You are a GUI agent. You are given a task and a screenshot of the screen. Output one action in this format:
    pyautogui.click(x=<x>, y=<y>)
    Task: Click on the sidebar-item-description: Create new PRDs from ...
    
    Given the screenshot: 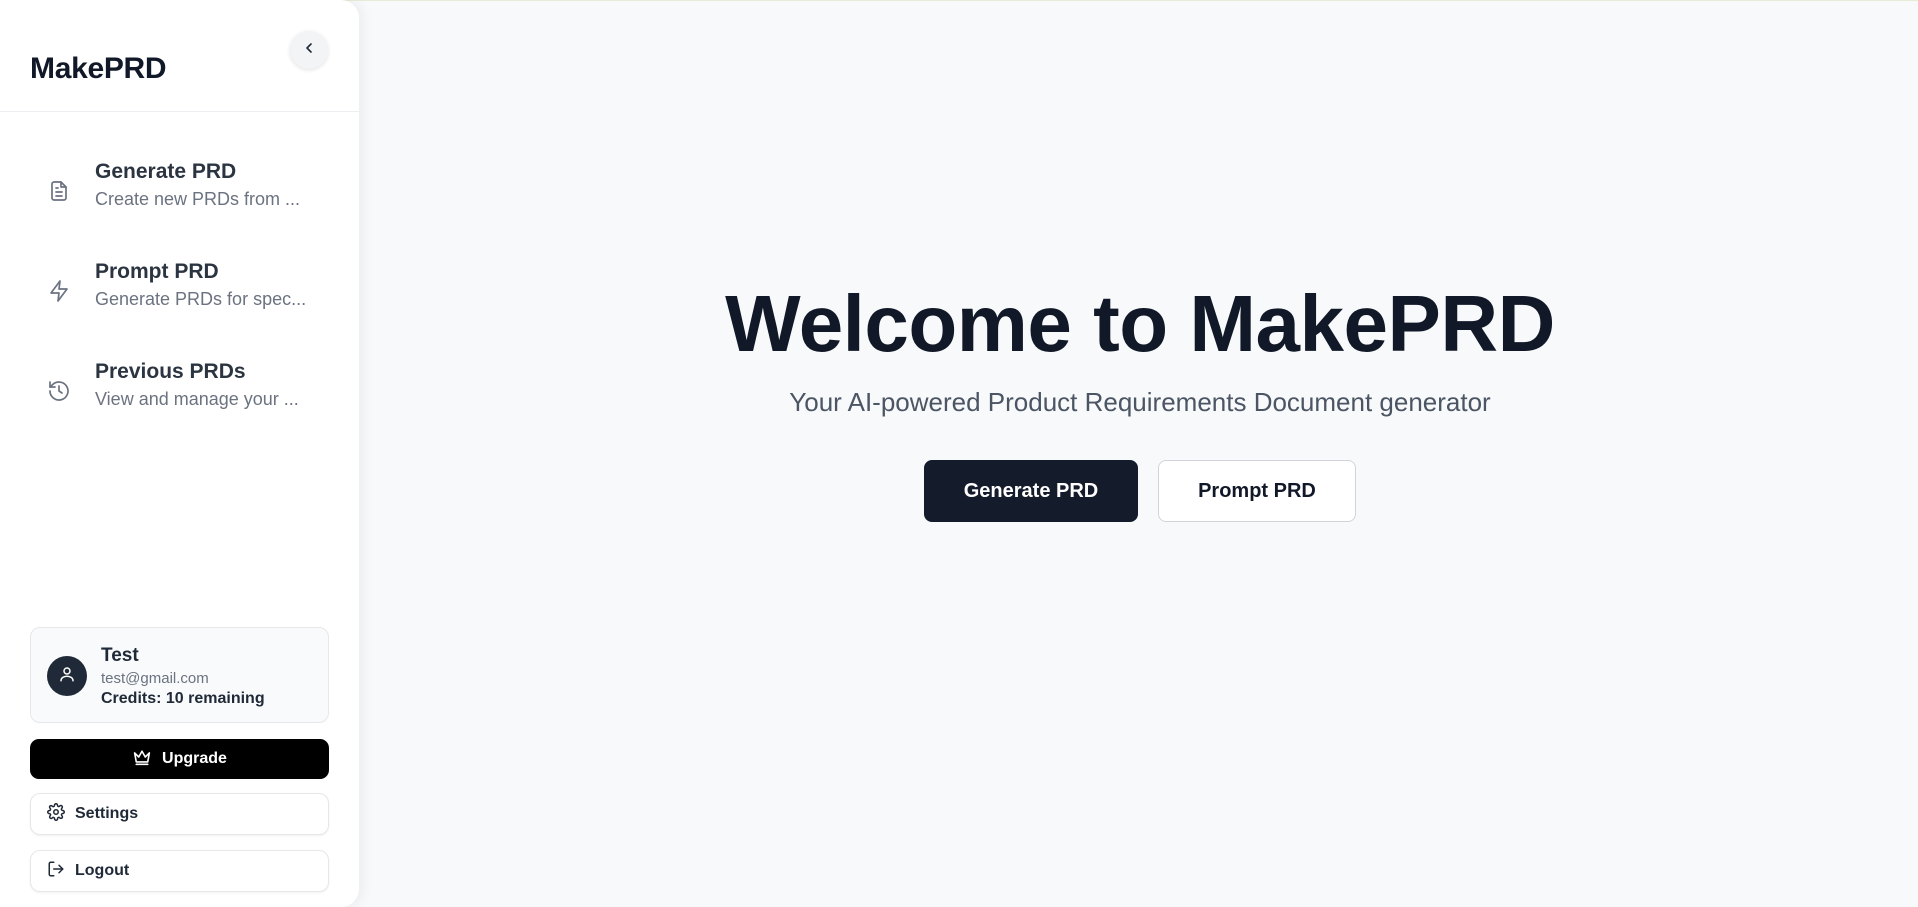 What is the action you would take?
    pyautogui.click(x=198, y=199)
    